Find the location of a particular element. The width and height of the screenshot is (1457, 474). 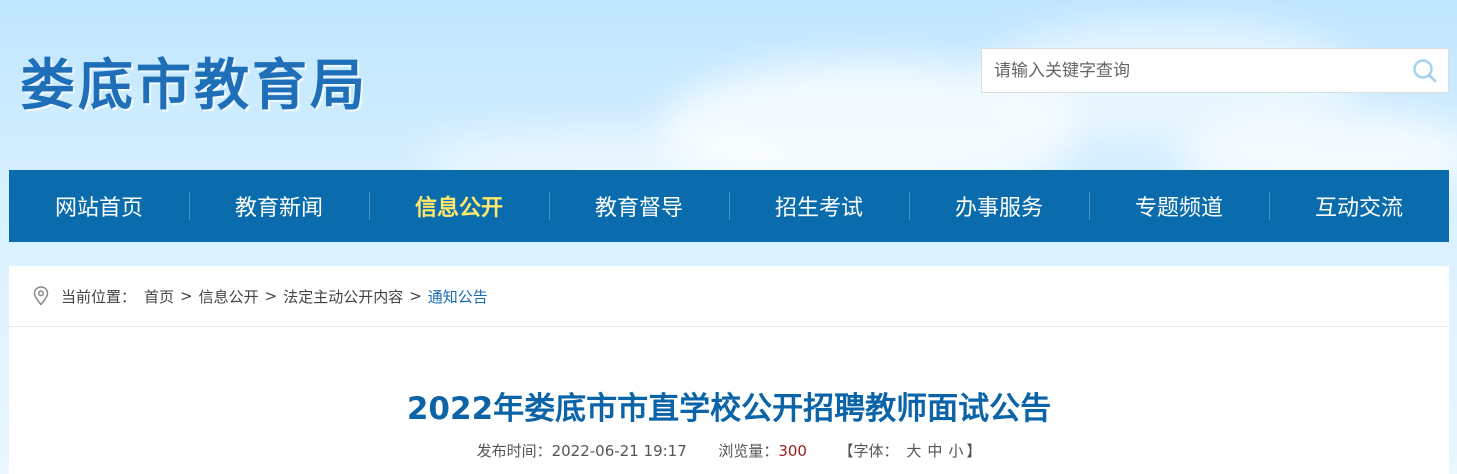

search-box is located at coordinates (1215, 70).